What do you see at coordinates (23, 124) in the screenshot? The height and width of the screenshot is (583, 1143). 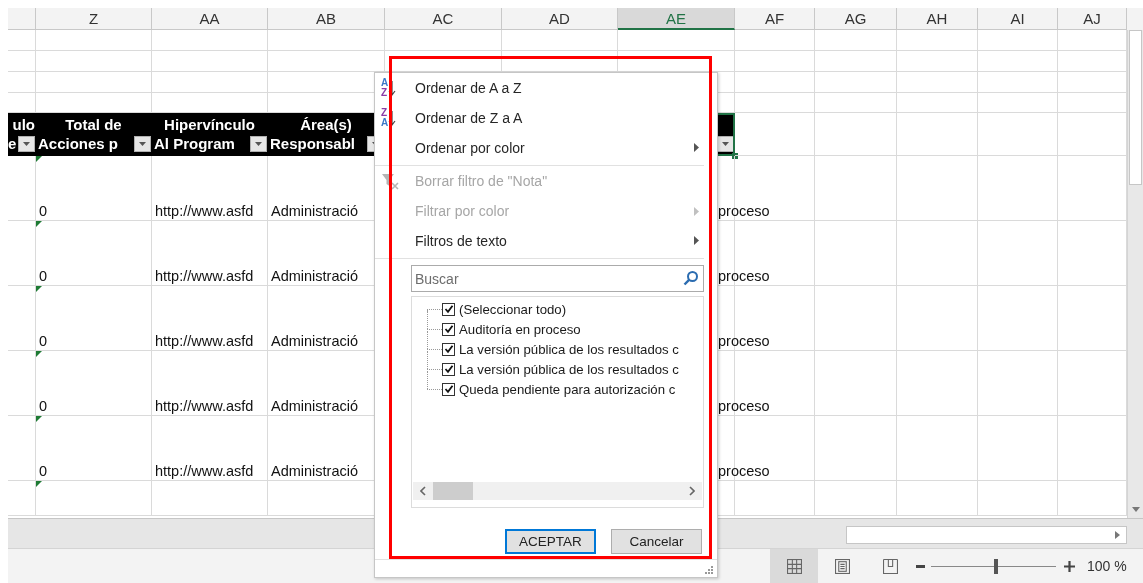 I see `header-text: ulo` at bounding box center [23, 124].